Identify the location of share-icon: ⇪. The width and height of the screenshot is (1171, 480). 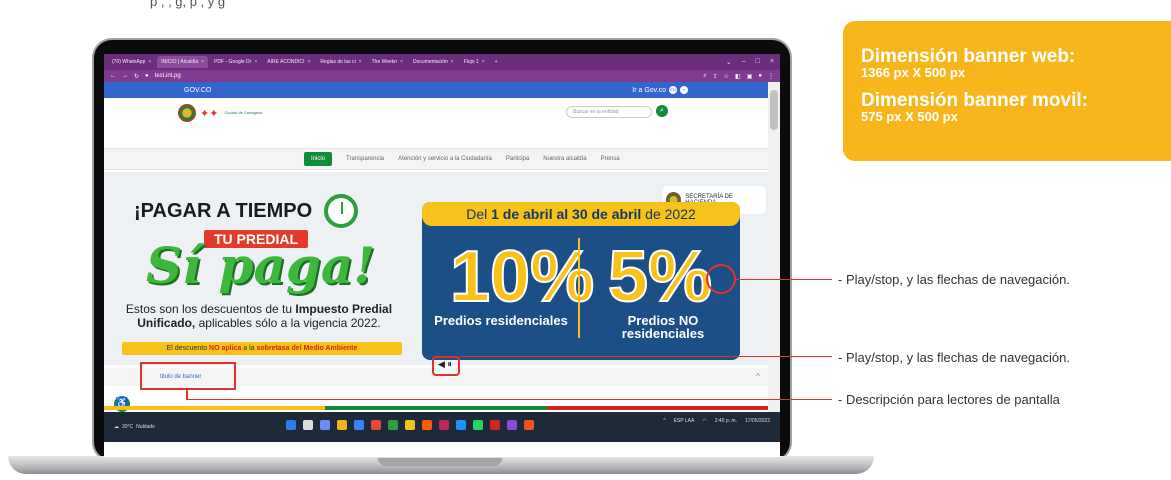
(715, 76).